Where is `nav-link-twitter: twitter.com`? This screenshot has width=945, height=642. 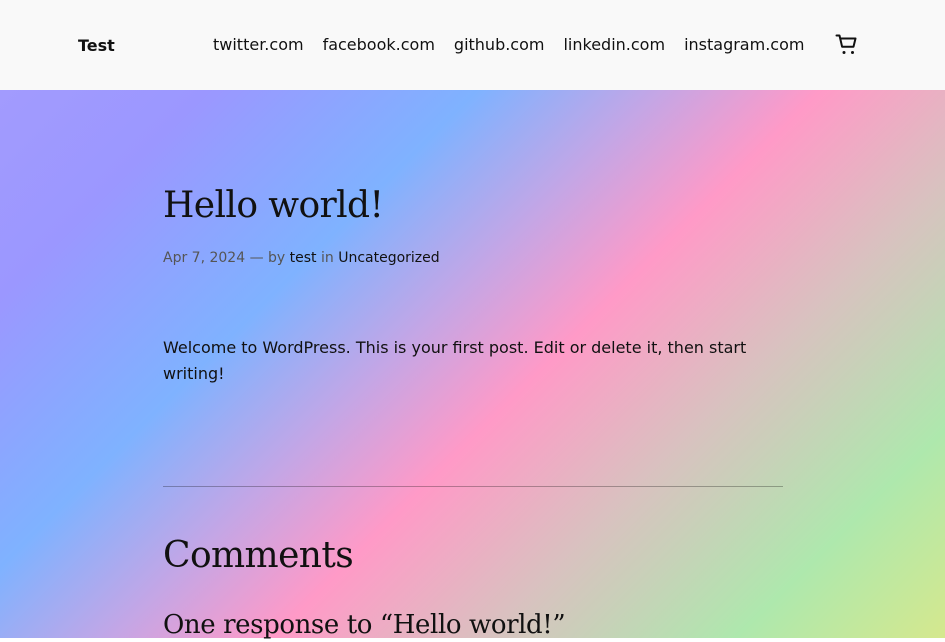
nav-link-twitter: twitter.com is located at coordinates (258, 45).